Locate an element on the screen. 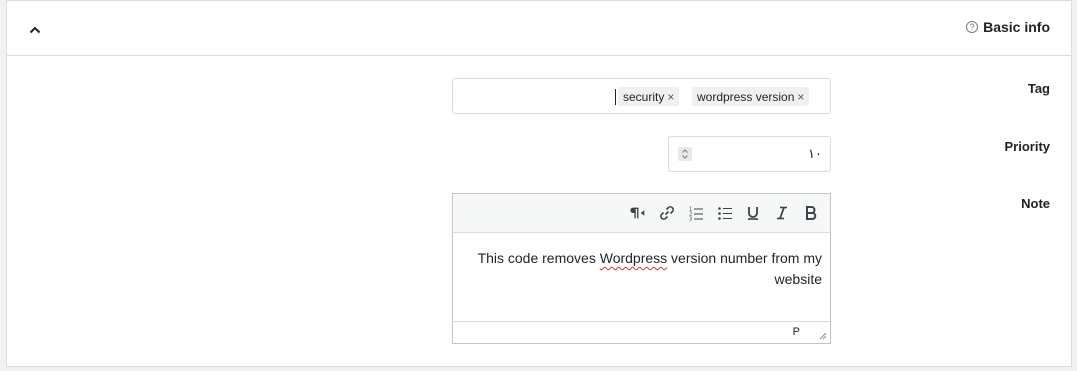 The height and width of the screenshot is (371, 1077). numbered-list-button: 1 2 3 is located at coordinates (696, 213).